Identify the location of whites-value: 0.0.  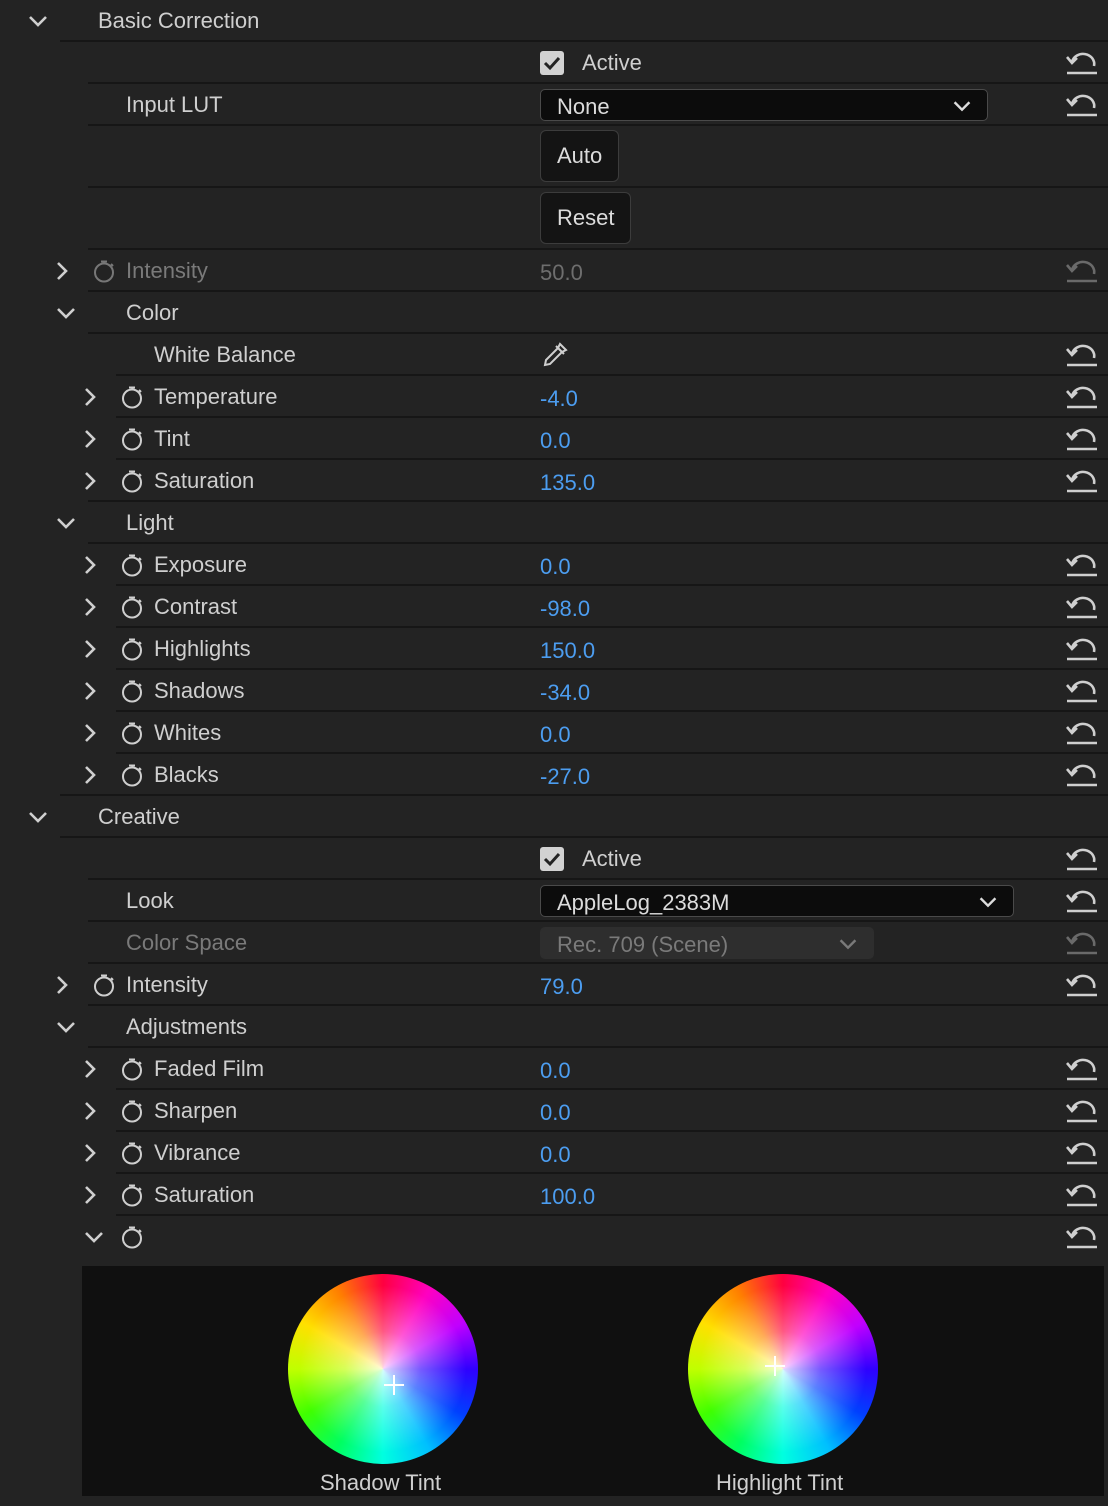
(555, 735).